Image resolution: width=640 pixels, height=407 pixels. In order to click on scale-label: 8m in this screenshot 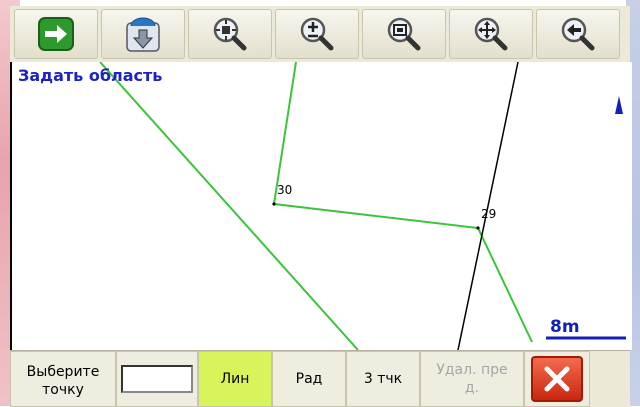, I will do `click(565, 327)`.